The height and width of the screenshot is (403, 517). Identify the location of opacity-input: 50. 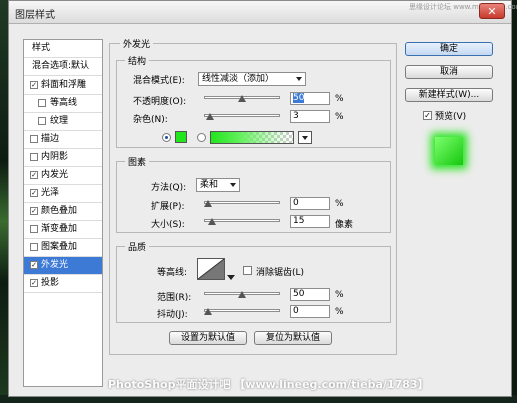
(310, 98).